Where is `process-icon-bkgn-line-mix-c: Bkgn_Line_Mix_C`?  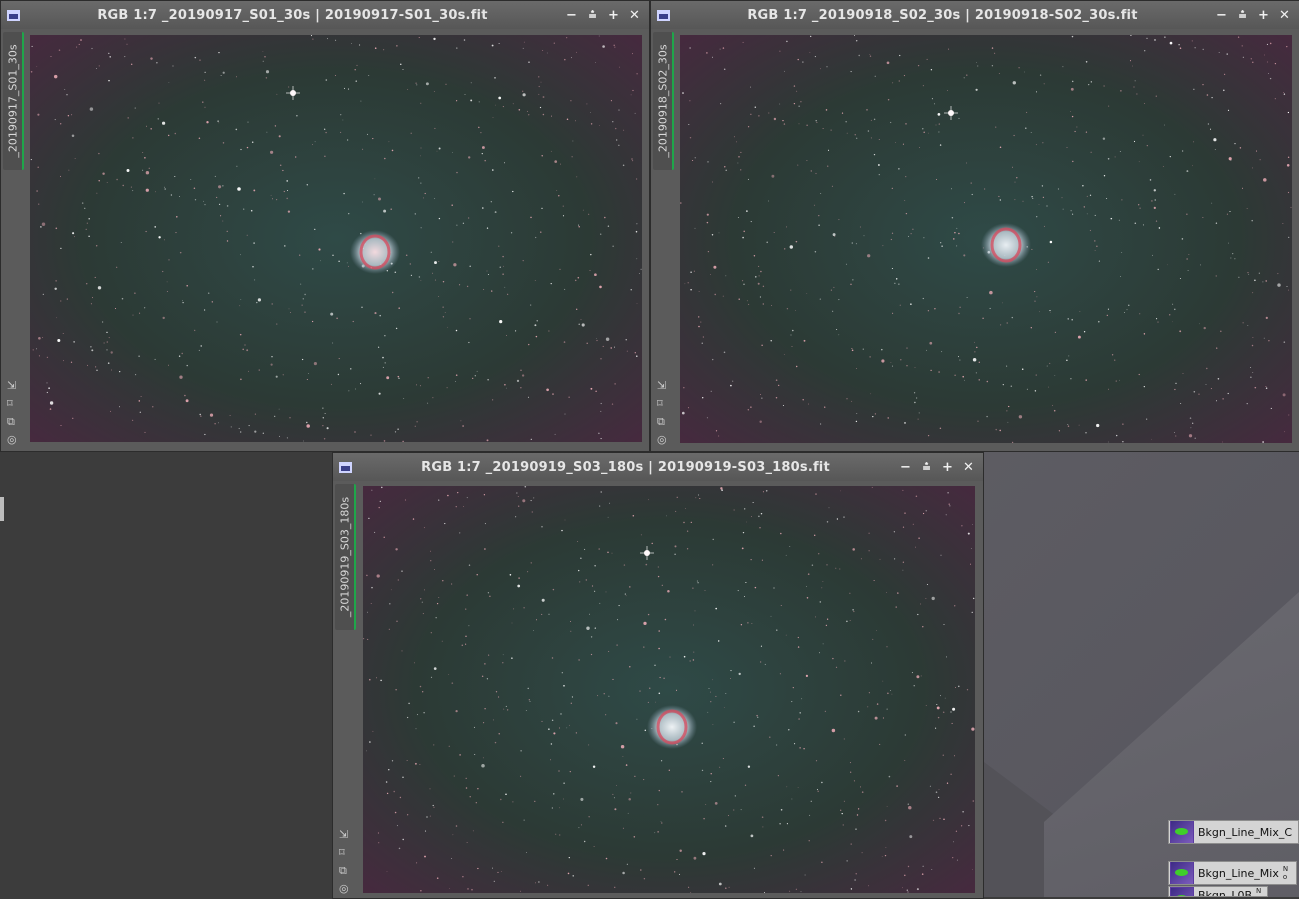 process-icon-bkgn-line-mix-c: Bkgn_Line_Mix_C is located at coordinates (1233, 832).